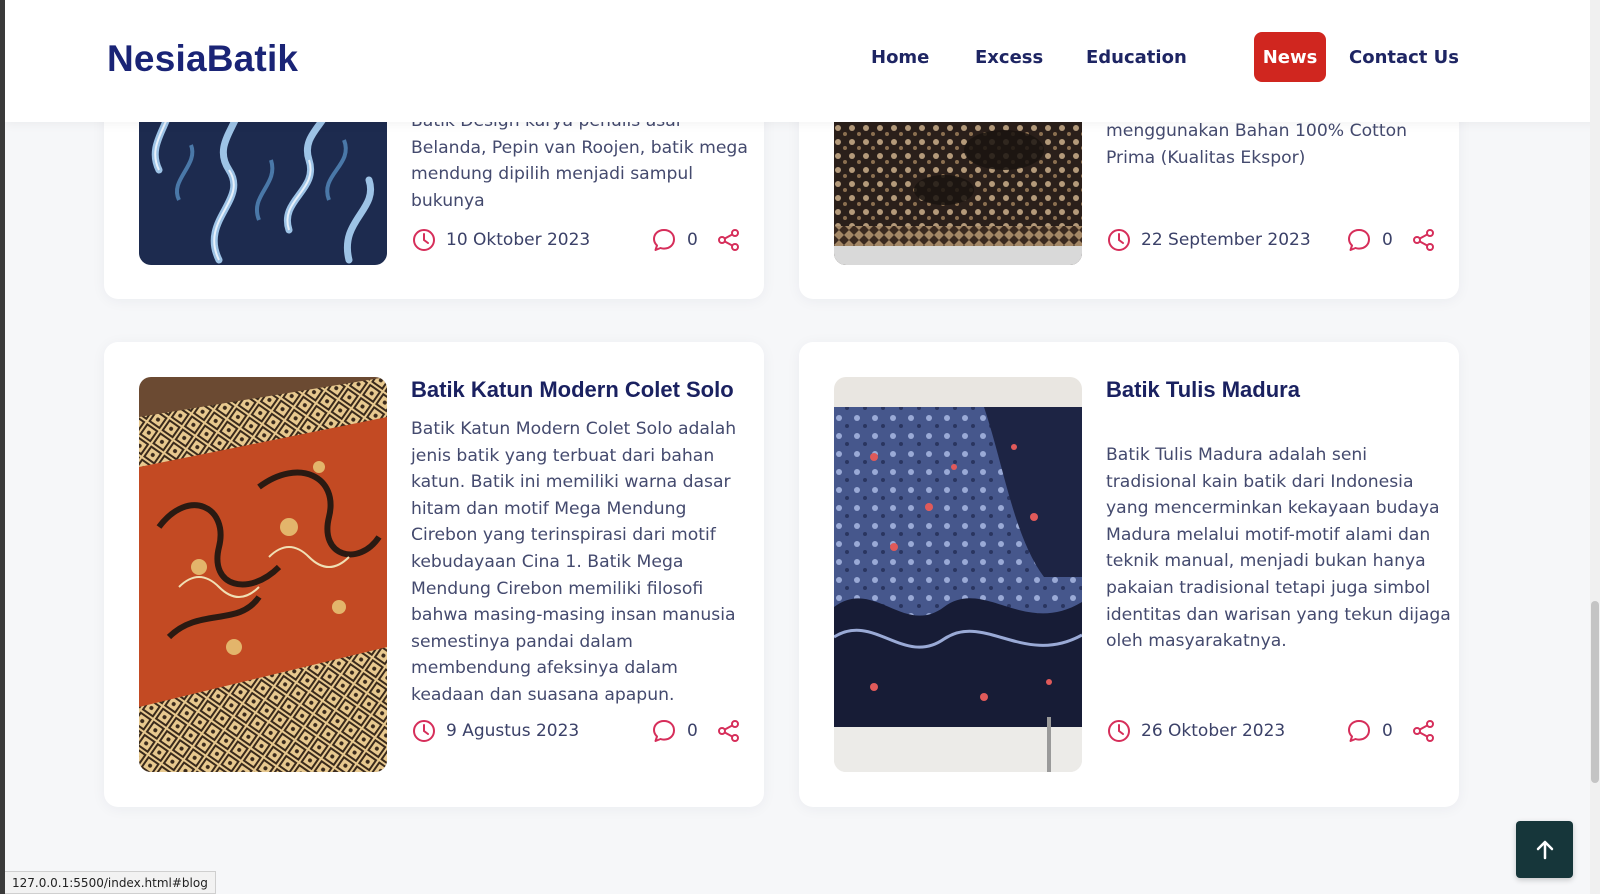 The image size is (1600, 894). I want to click on nav-home: Home, so click(900, 57).